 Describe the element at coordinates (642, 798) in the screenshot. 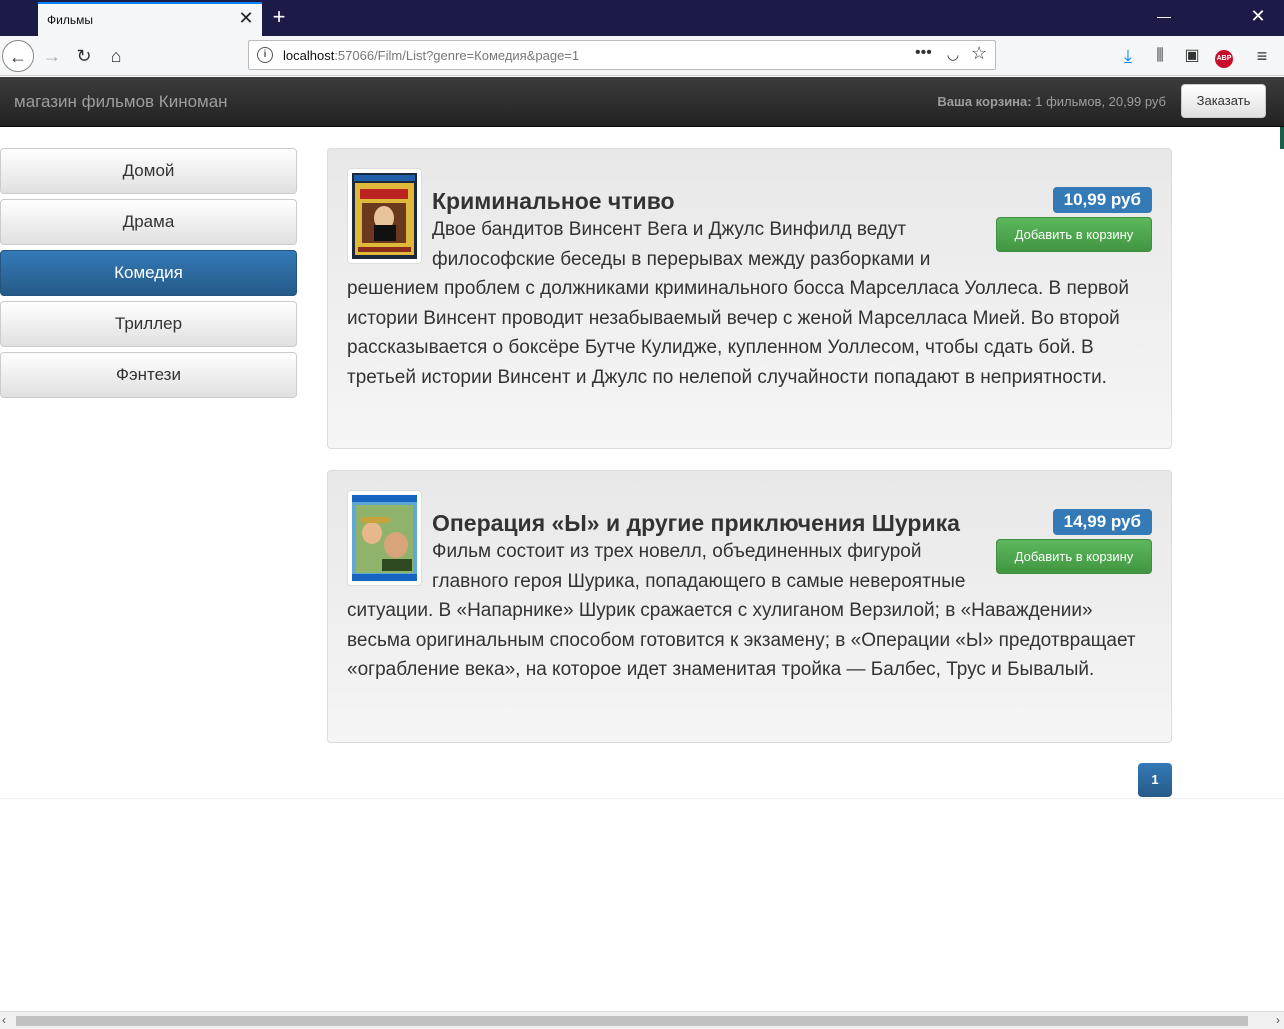

I see `divider` at that location.